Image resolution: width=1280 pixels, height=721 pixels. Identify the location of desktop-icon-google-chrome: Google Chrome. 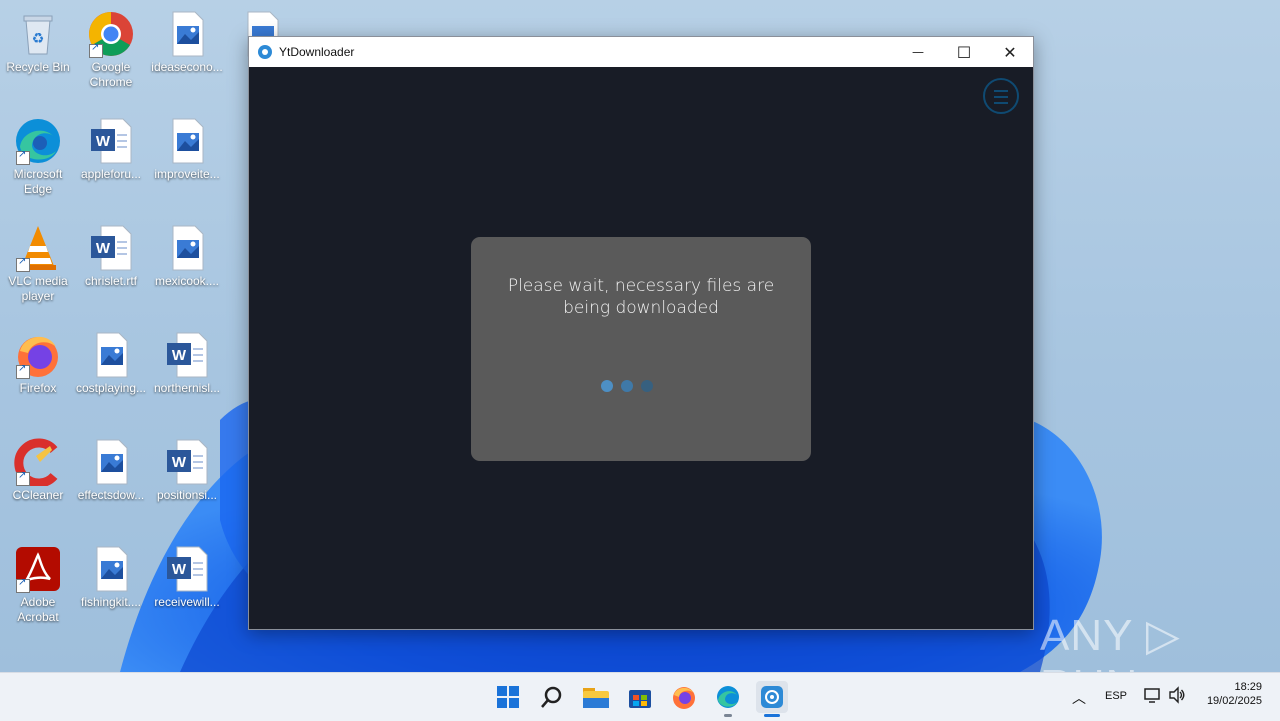
(111, 54).